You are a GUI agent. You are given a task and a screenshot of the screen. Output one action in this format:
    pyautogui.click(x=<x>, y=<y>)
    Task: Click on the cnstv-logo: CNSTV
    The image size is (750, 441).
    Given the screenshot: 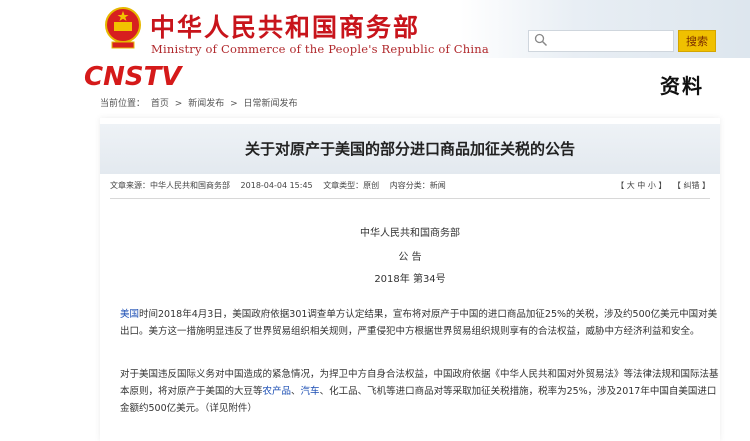 What is the action you would take?
    pyautogui.click(x=133, y=77)
    